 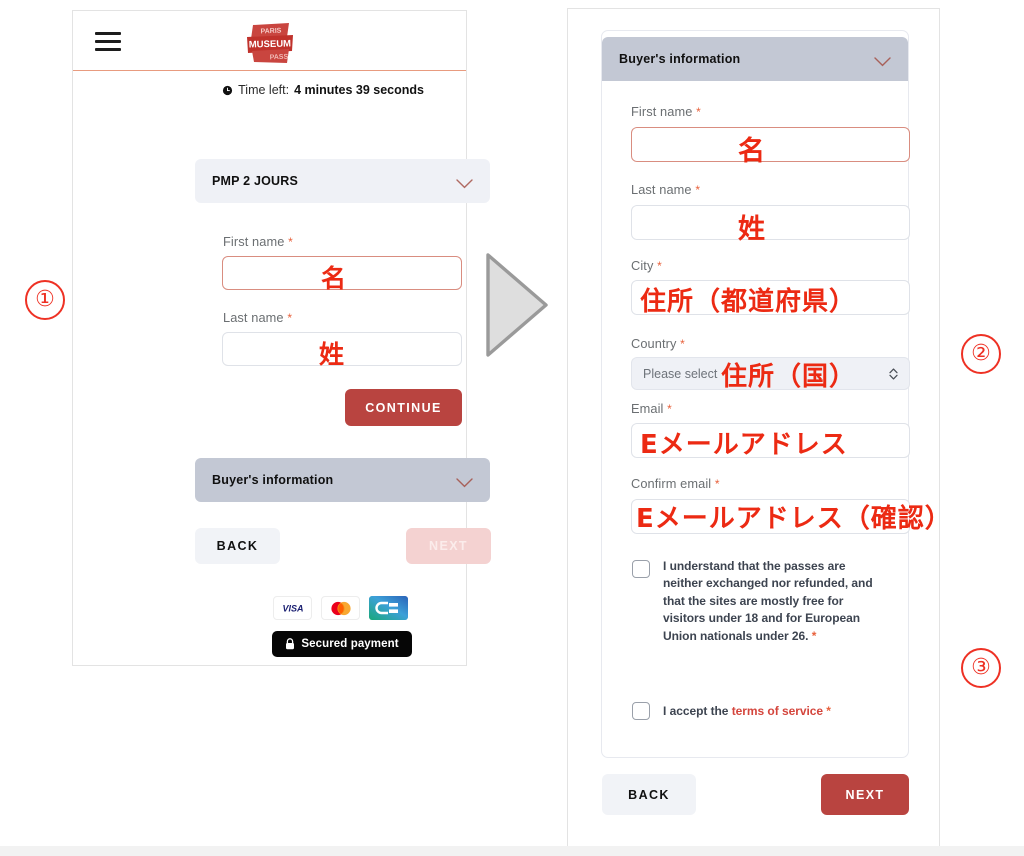 I want to click on checkbox-terms-of-service-label: I accept the terms of service *, so click(x=747, y=711).